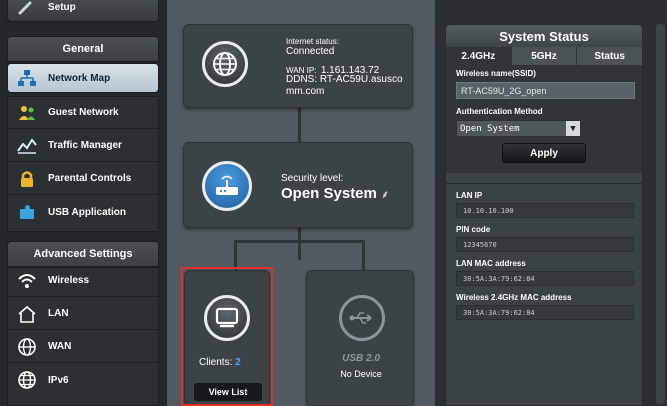 The image size is (667, 406). I want to click on sidebar-item-label: Guest Network, so click(83, 112).